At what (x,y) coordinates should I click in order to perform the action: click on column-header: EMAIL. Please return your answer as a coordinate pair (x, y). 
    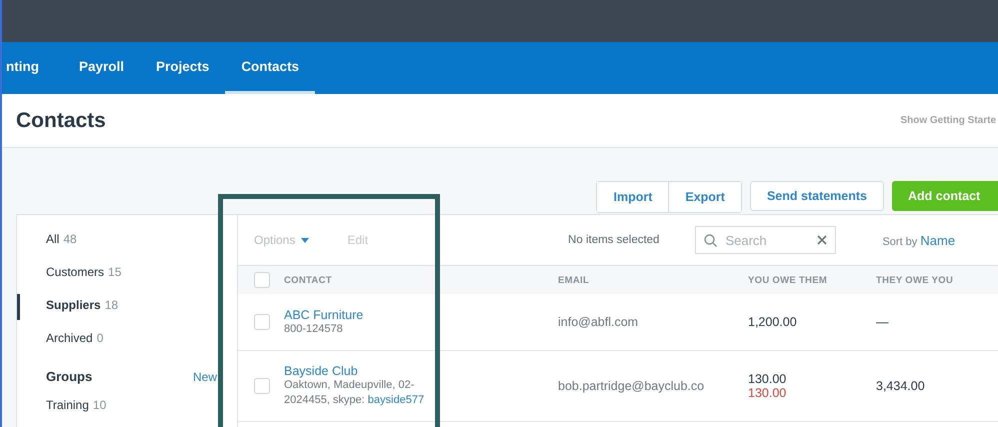
    Looking at the image, I should click on (574, 280).